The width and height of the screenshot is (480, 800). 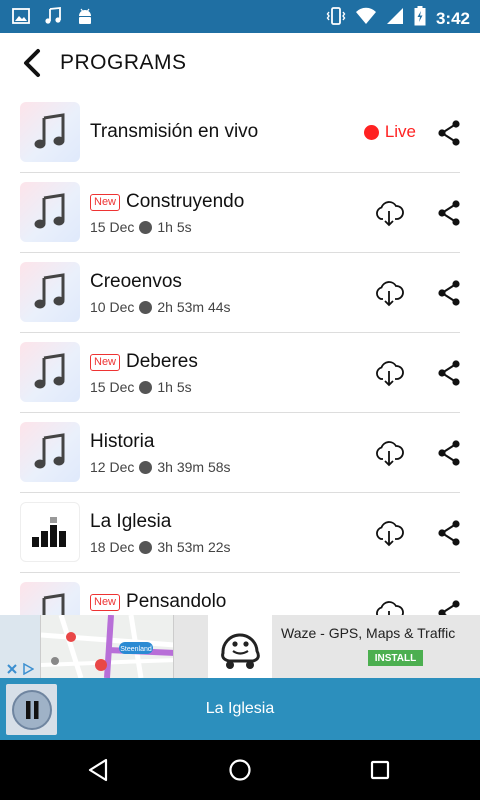 What do you see at coordinates (240, 63) in the screenshot?
I see `app-header: PROGRAMS` at bounding box center [240, 63].